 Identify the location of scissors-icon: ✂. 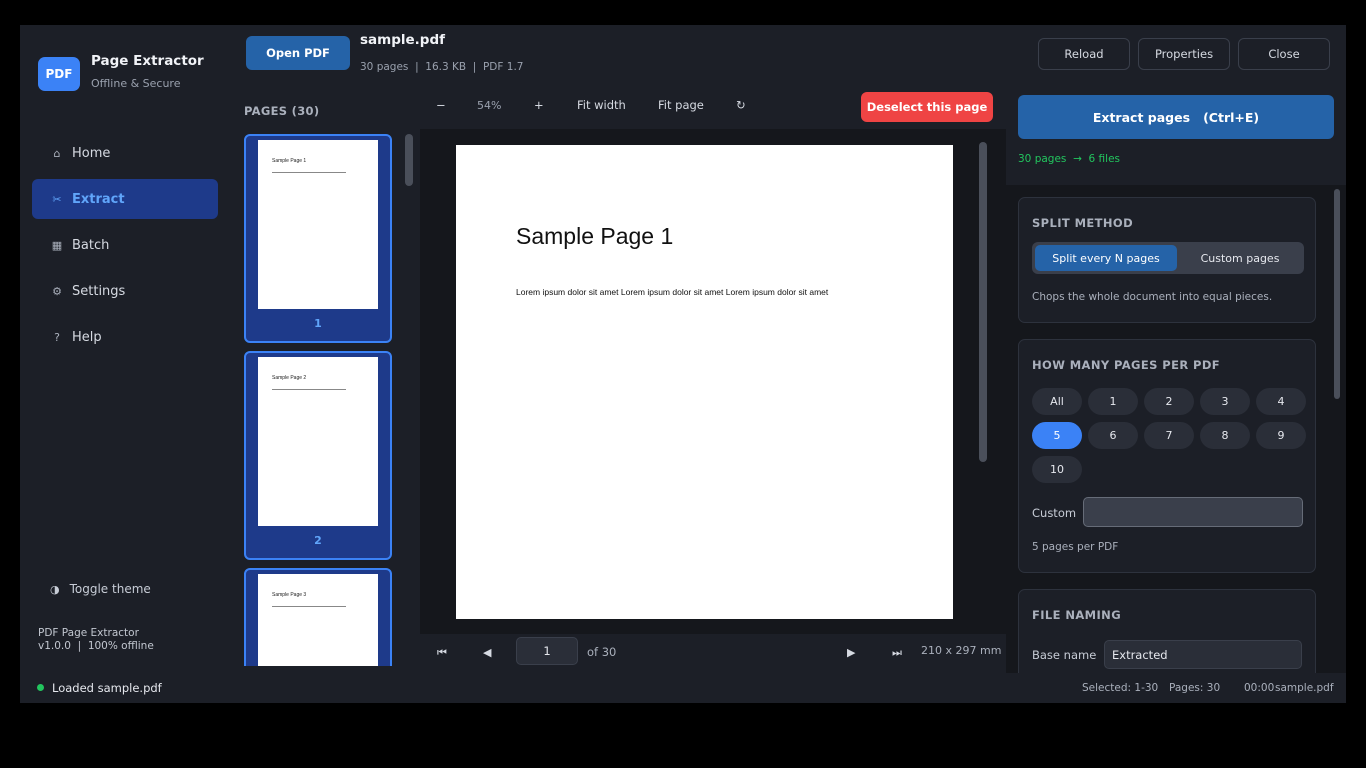
(57, 199).